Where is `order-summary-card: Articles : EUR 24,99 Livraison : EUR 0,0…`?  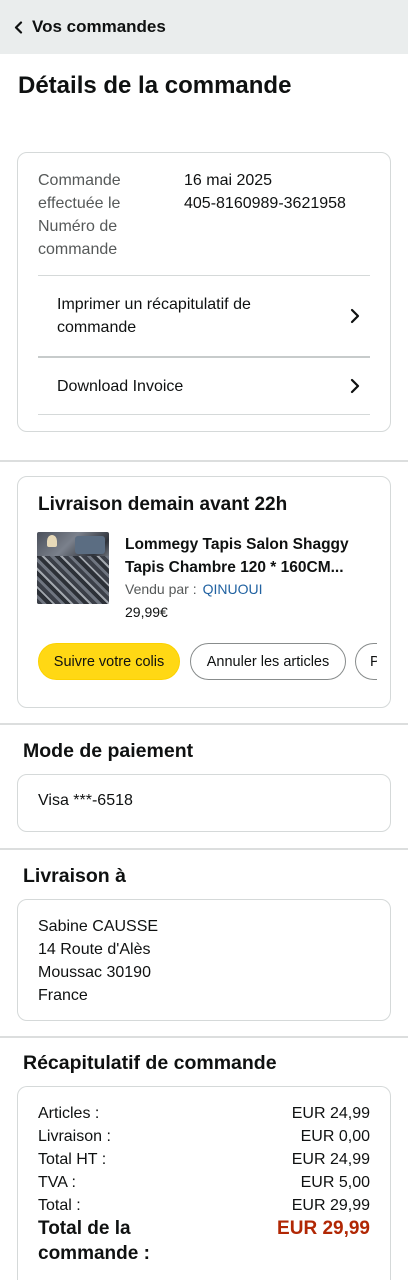
order-summary-card: Articles : EUR 24,99 Livraison : EUR 0,0… is located at coordinates (204, 1183).